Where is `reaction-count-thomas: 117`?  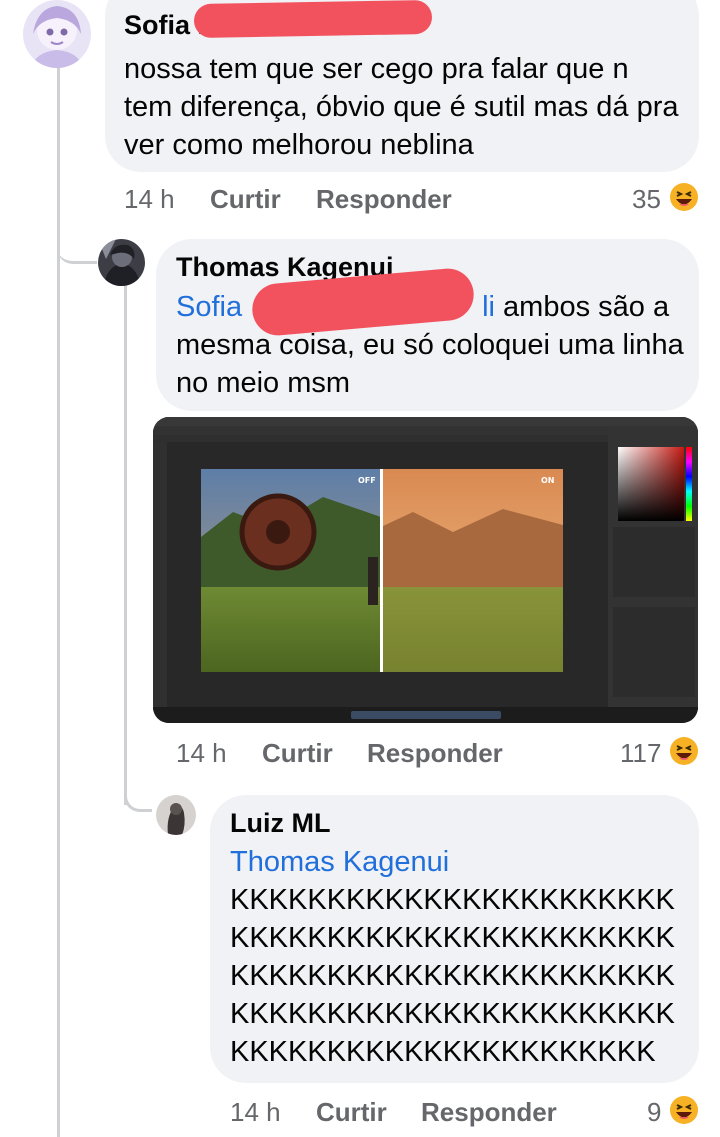
reaction-count-thomas: 117 is located at coordinates (640, 753).